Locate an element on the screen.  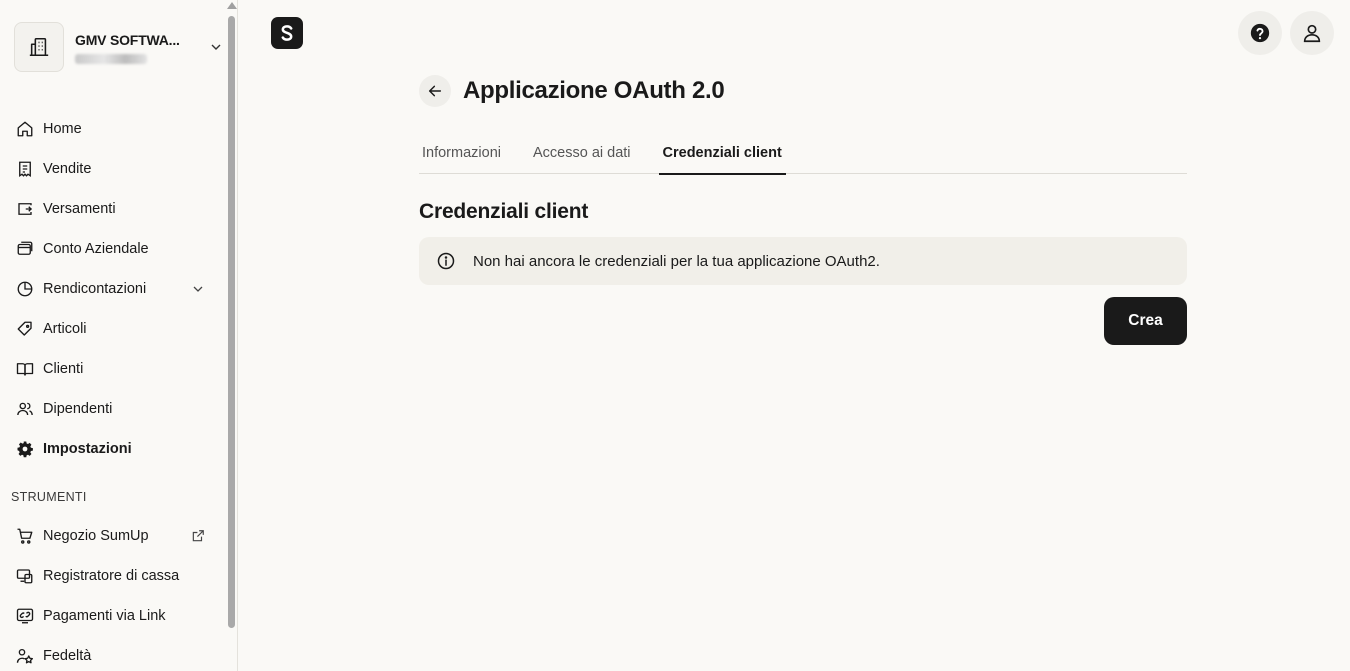
merchant-id-blurred is located at coordinates (111, 58).